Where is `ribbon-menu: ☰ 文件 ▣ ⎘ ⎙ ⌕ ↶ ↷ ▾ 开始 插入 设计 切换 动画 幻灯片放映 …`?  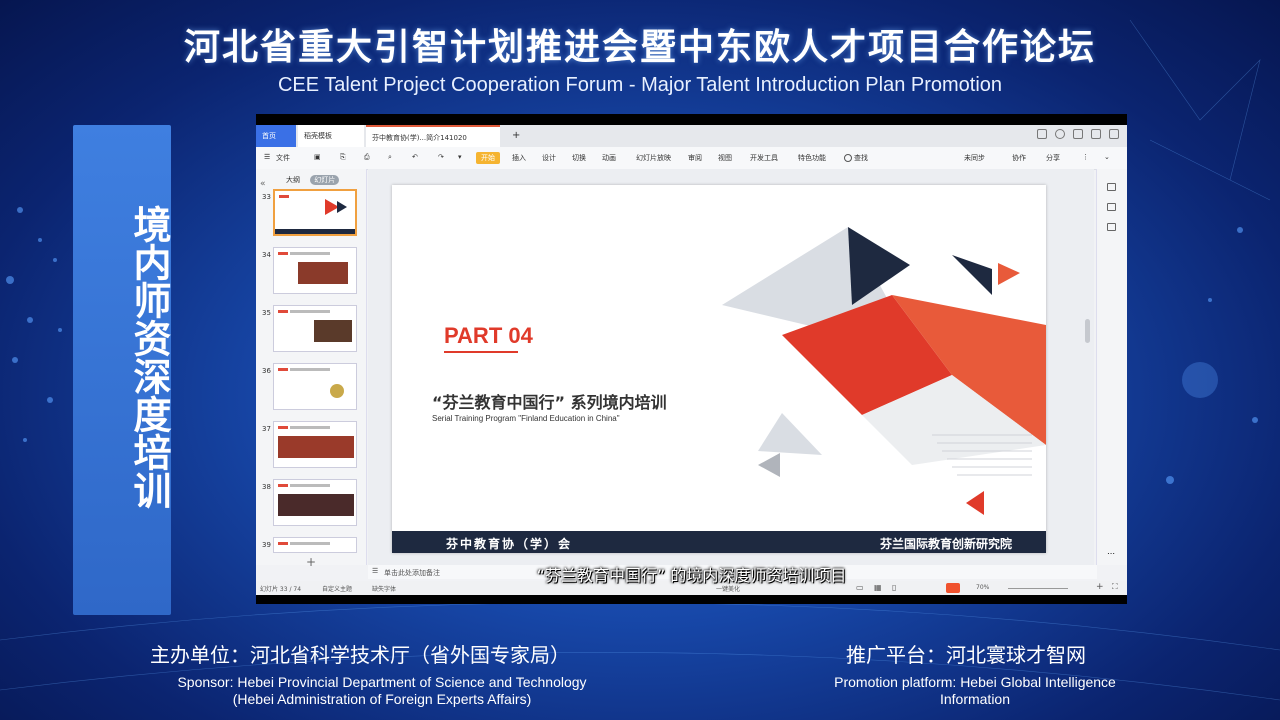 ribbon-menu: ☰ 文件 ▣ ⎘ ⎙ ⌕ ↶ ↷ ▾ 开始 插入 设计 切换 动画 幻灯片放映 … is located at coordinates (691, 158).